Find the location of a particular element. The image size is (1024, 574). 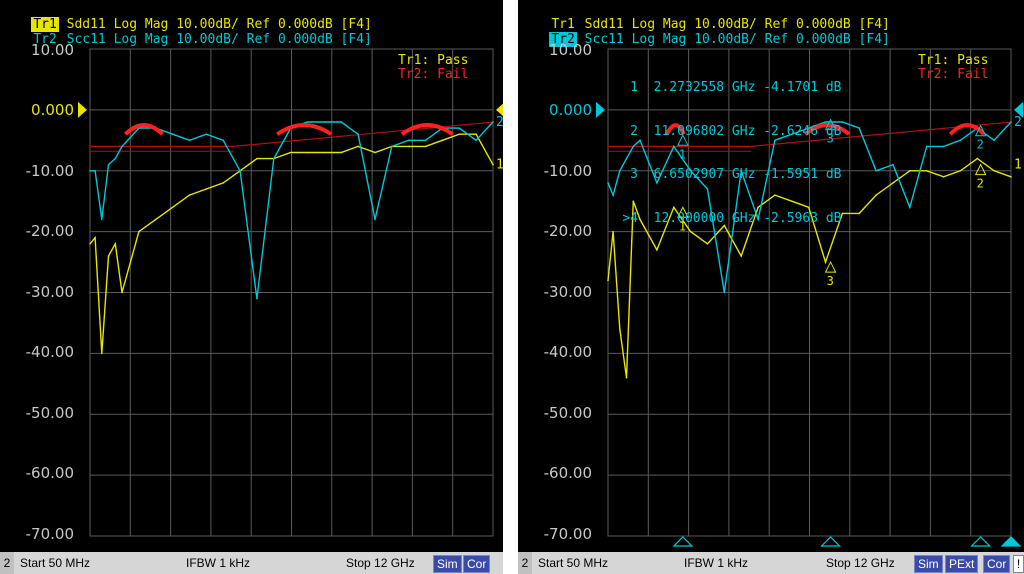

marker-number: 2 is located at coordinates (980, 145).